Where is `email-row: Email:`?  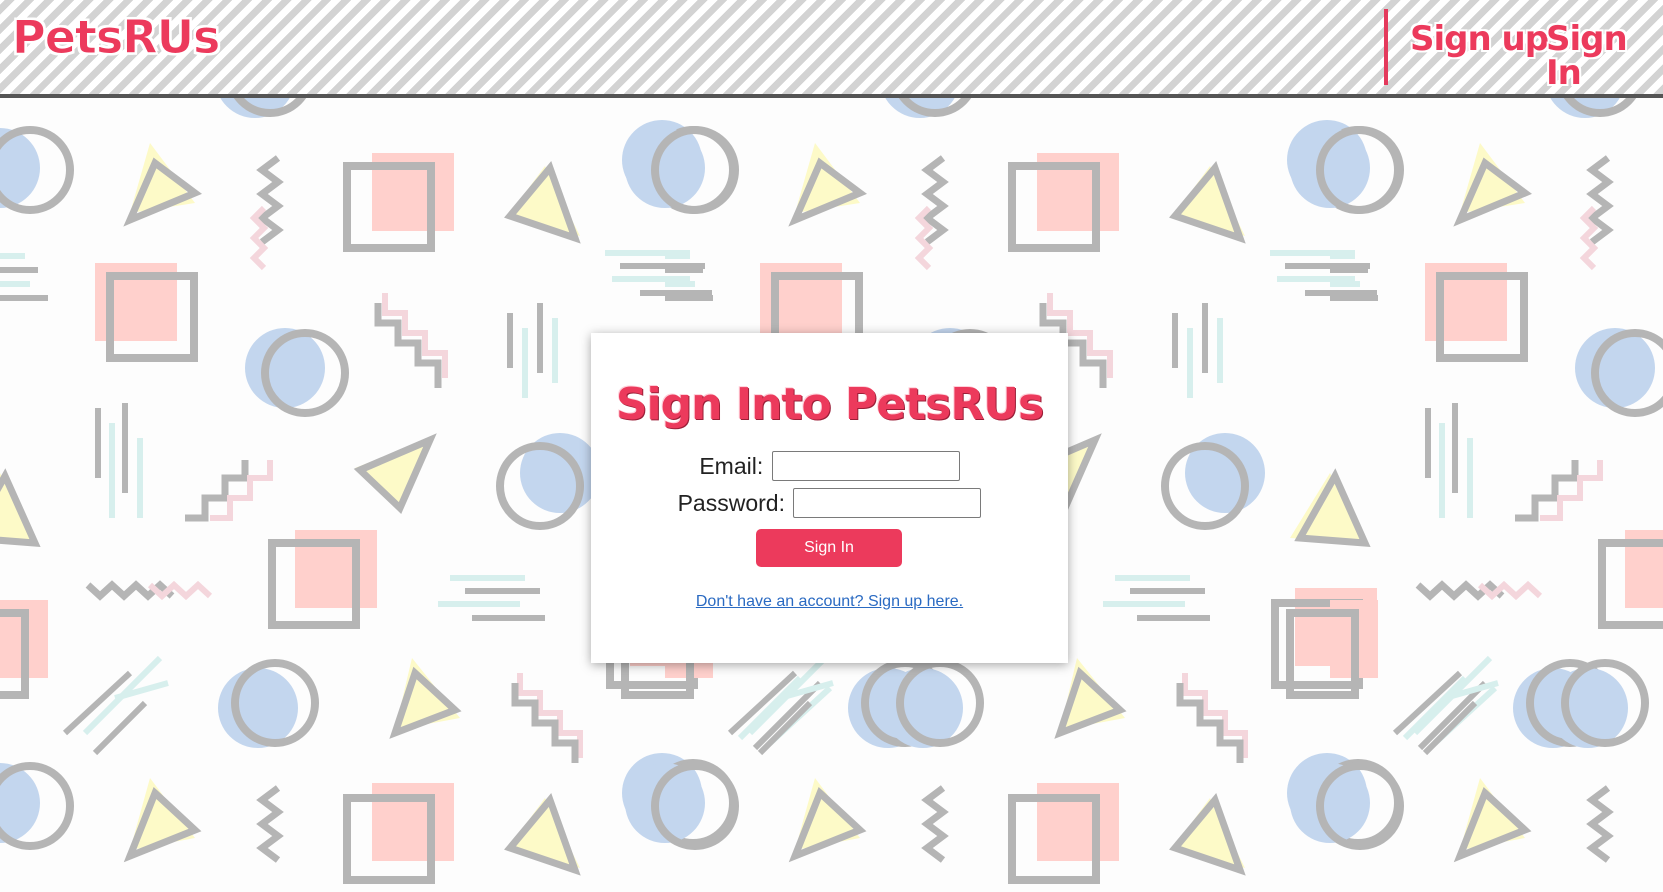 email-row: Email: is located at coordinates (829, 466).